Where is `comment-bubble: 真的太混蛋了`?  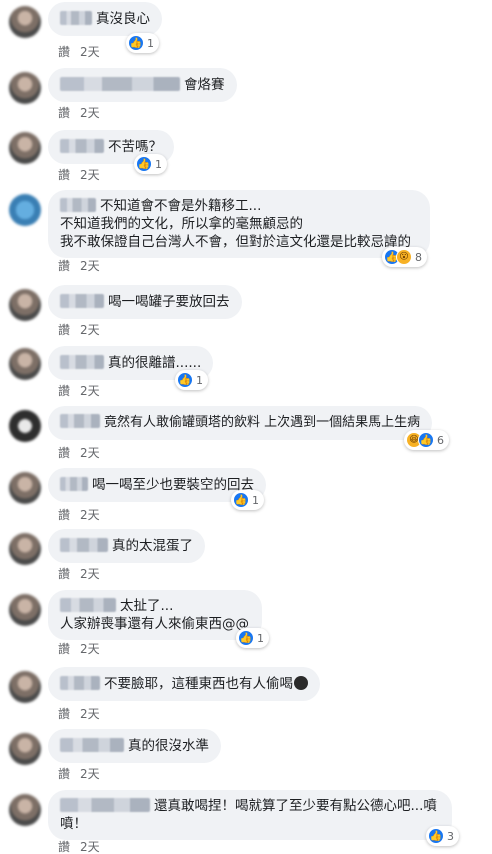
comment-bubble: 真的太混蛋了 is located at coordinates (126, 546).